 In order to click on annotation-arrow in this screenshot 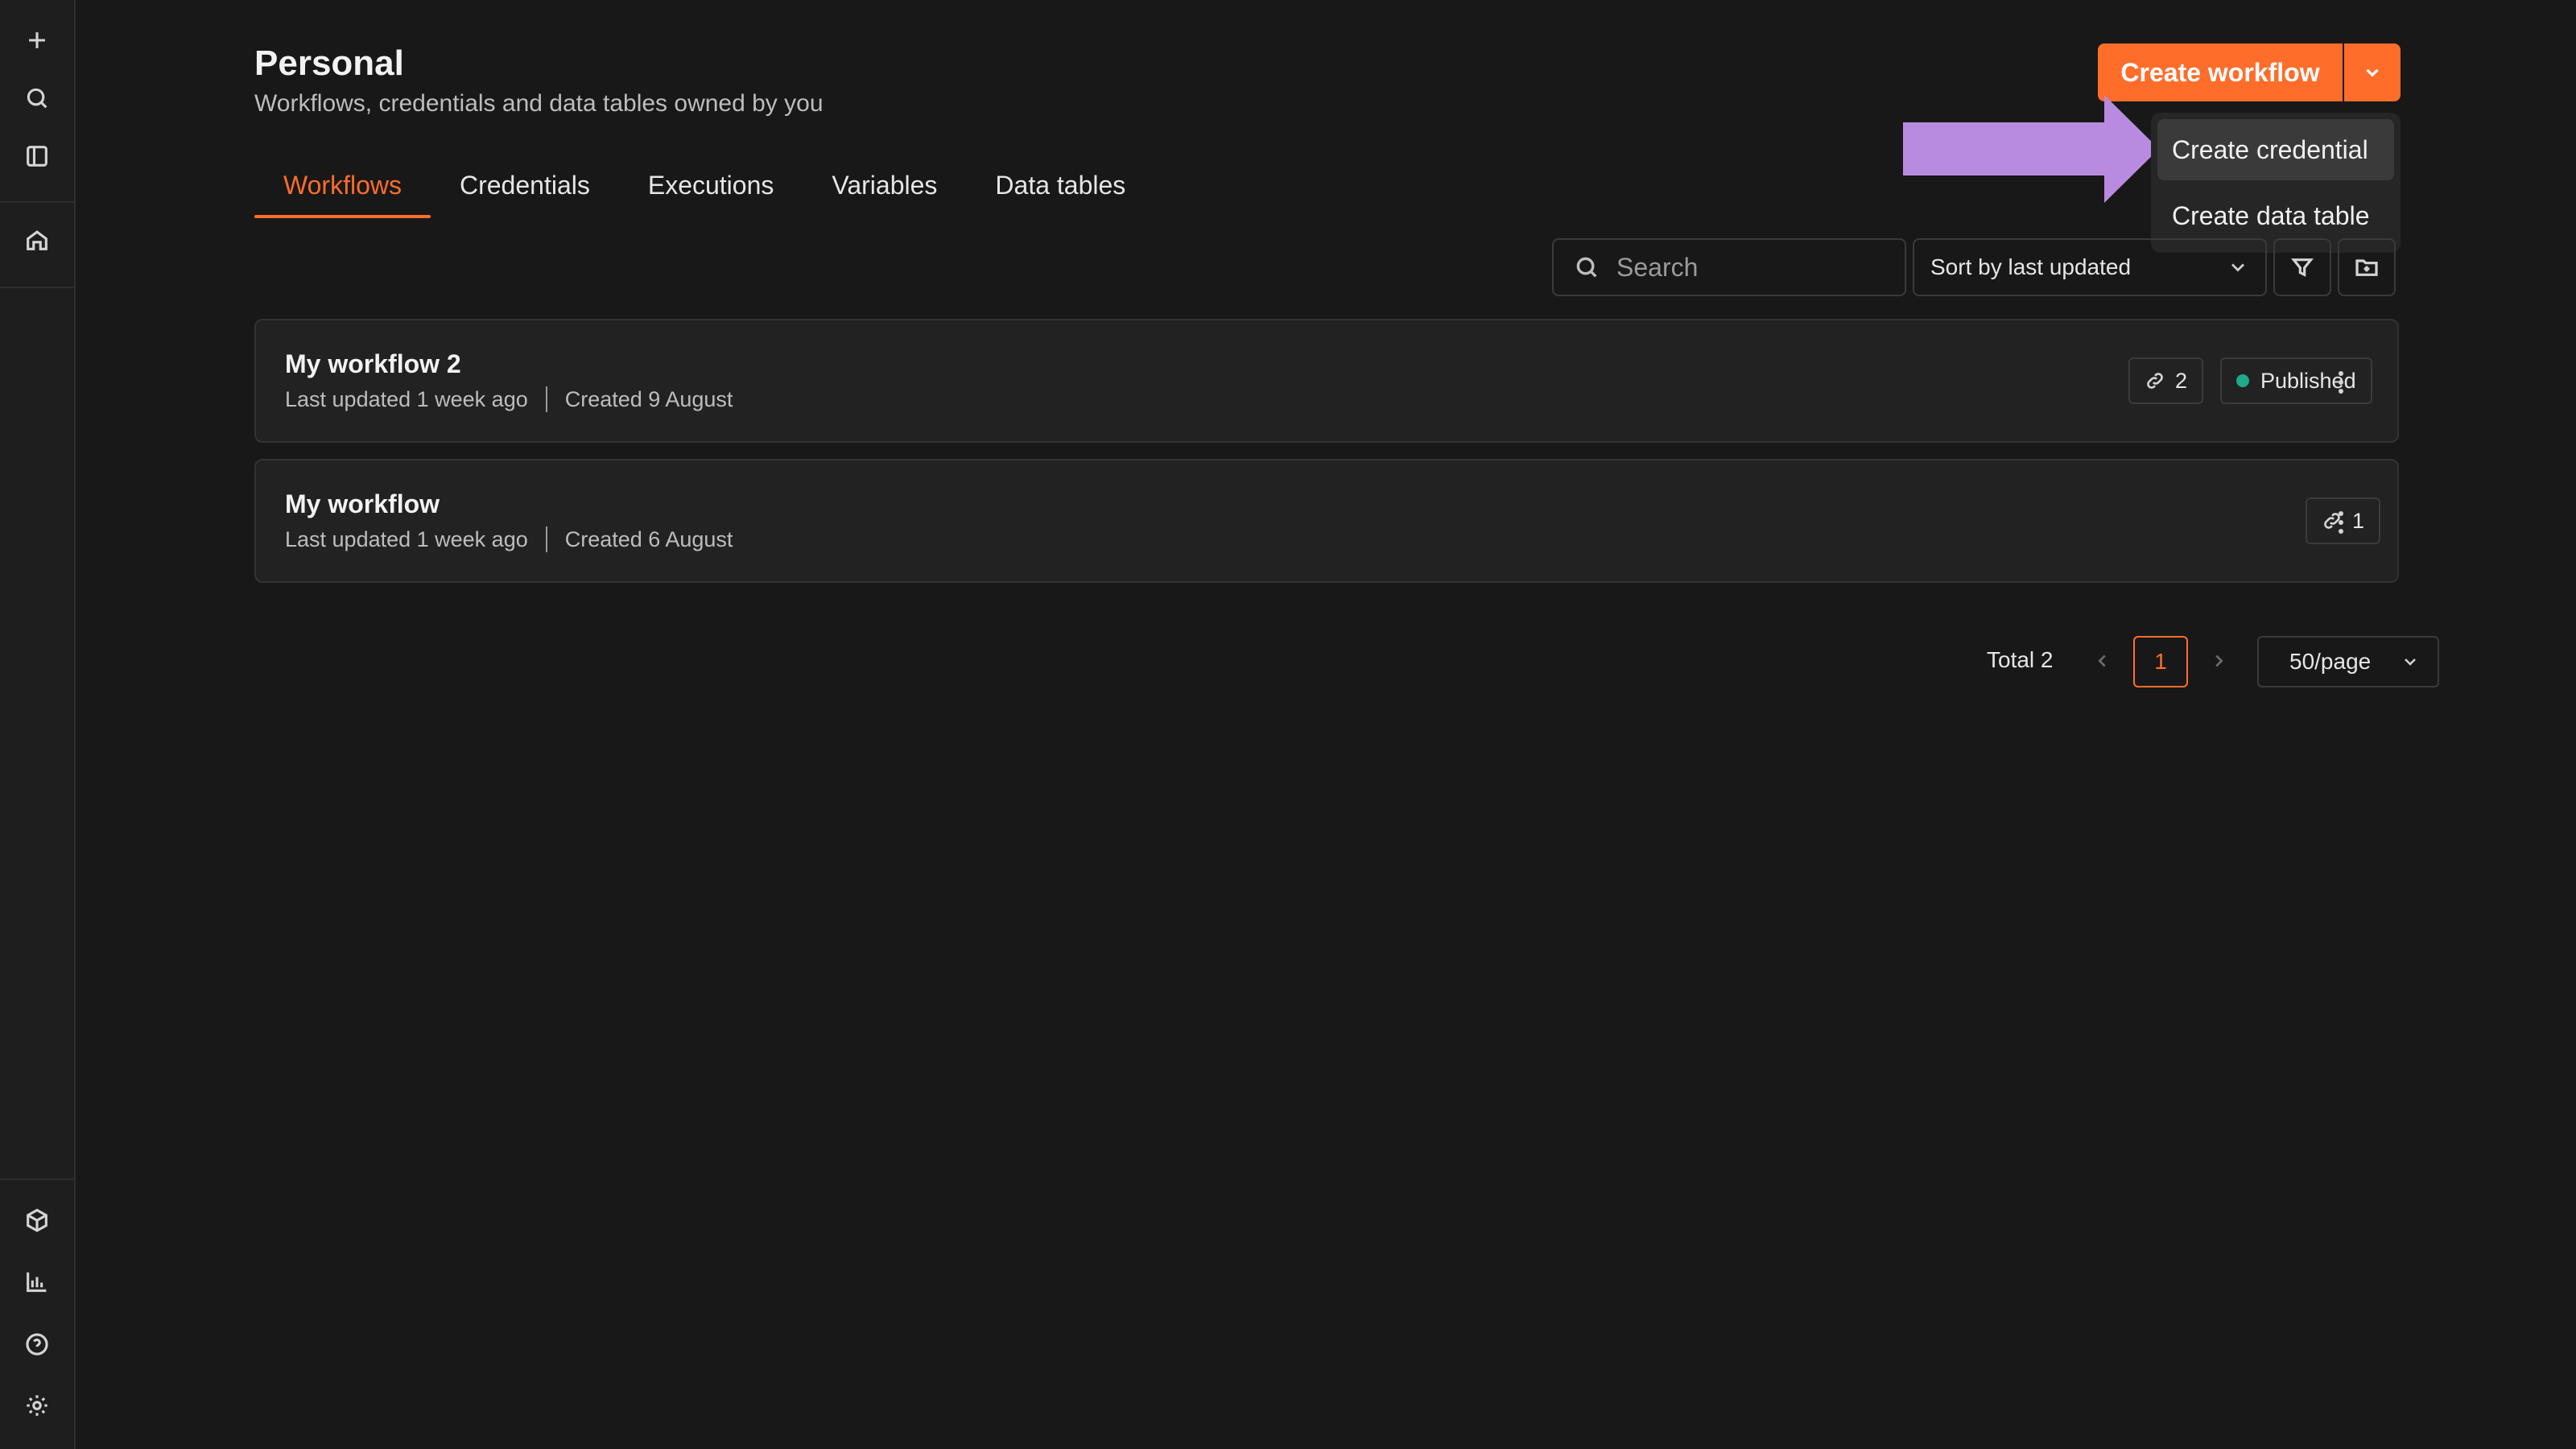, I will do `click(2031, 149)`.